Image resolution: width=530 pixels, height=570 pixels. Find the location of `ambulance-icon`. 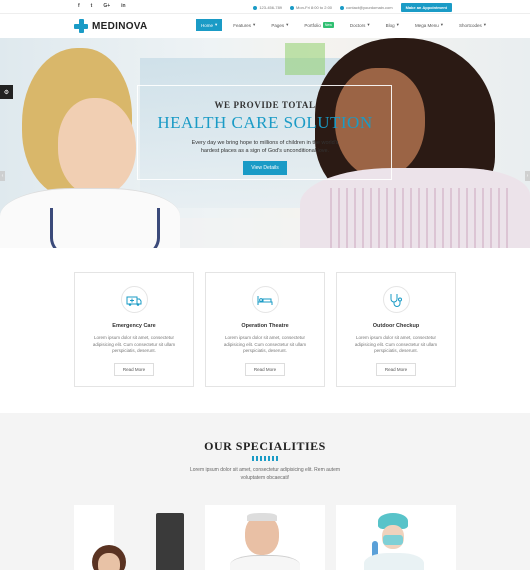

ambulance-icon is located at coordinates (134, 299).